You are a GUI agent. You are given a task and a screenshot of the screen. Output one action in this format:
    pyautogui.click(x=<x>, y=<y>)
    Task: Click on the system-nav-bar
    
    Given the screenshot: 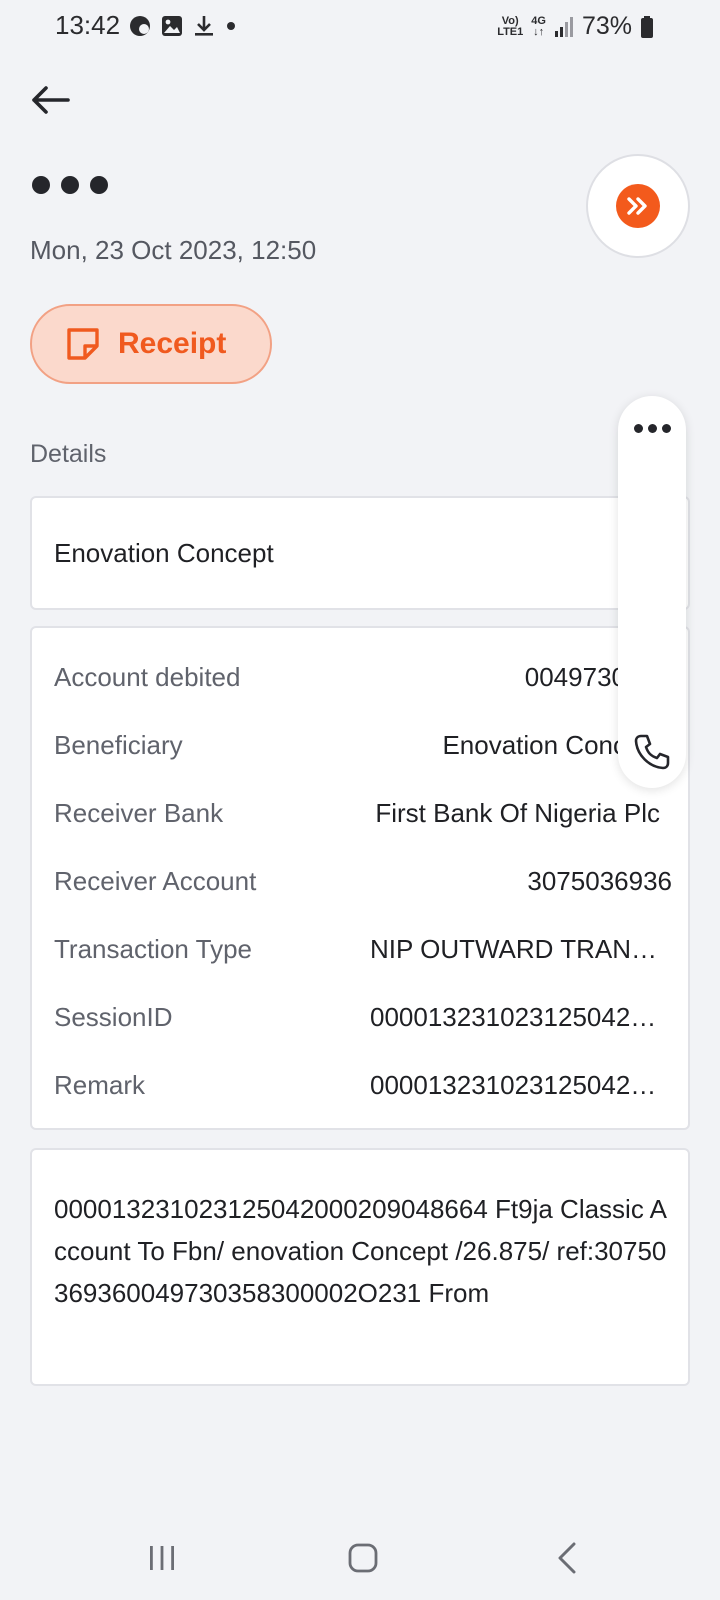 What is the action you would take?
    pyautogui.click(x=360, y=1560)
    